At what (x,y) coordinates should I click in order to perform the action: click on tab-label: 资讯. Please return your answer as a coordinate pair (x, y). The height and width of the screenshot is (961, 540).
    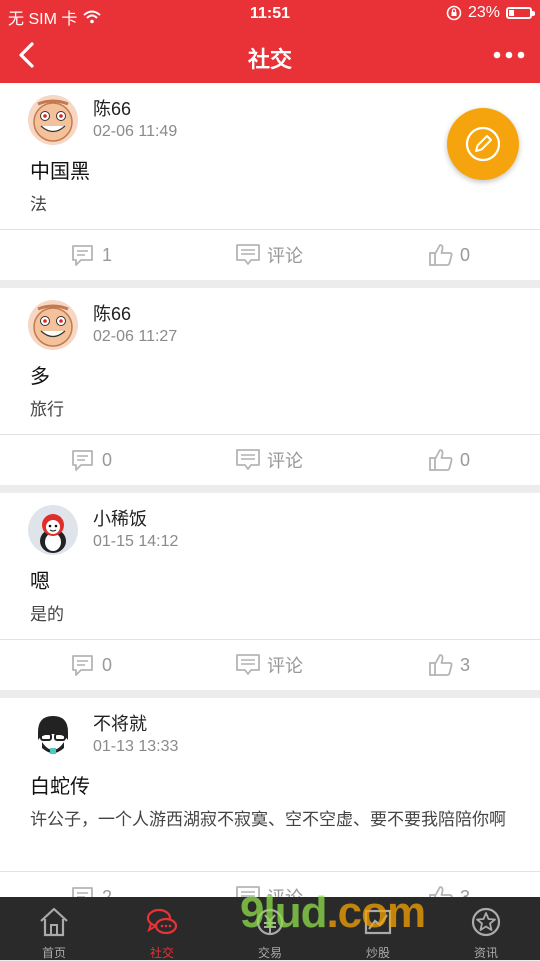
    Looking at the image, I should click on (485, 953).